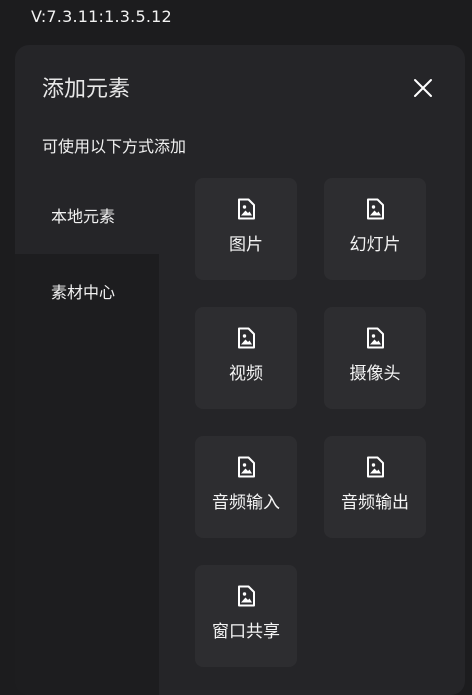  I want to click on close-button, so click(423, 88).